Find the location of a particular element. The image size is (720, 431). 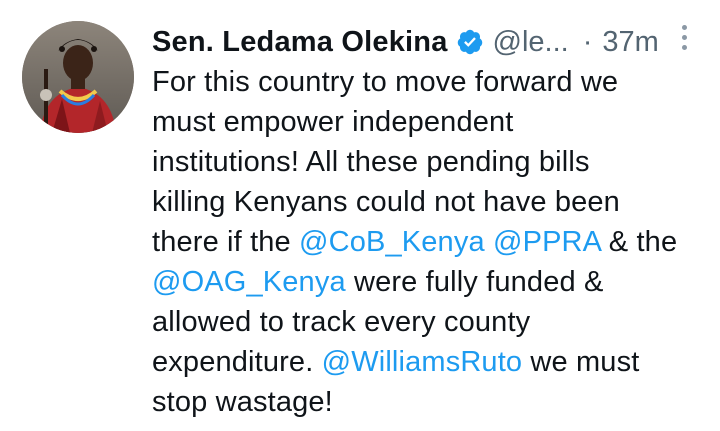

more-vertical-icon is located at coordinates (684, 41).